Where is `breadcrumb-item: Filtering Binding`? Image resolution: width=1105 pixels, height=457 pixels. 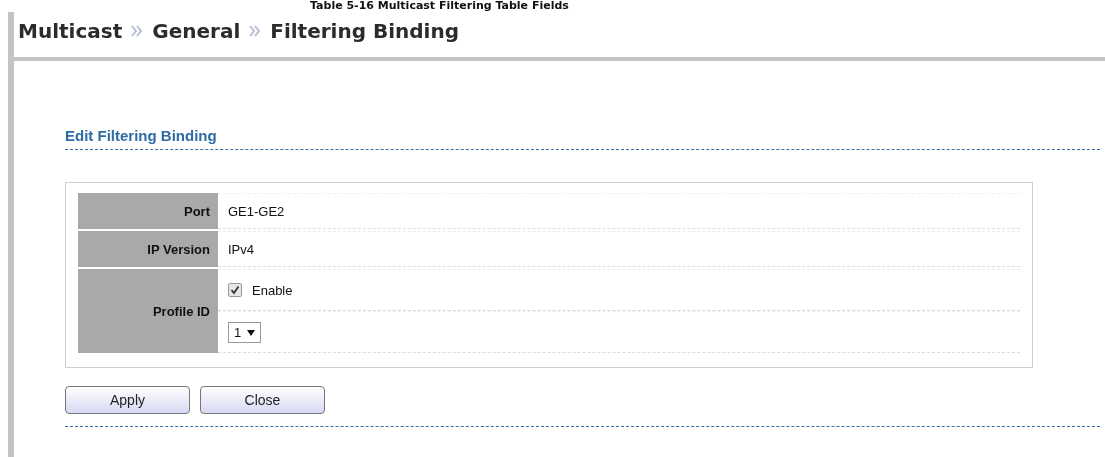
breadcrumb-item: Filtering Binding is located at coordinates (365, 31).